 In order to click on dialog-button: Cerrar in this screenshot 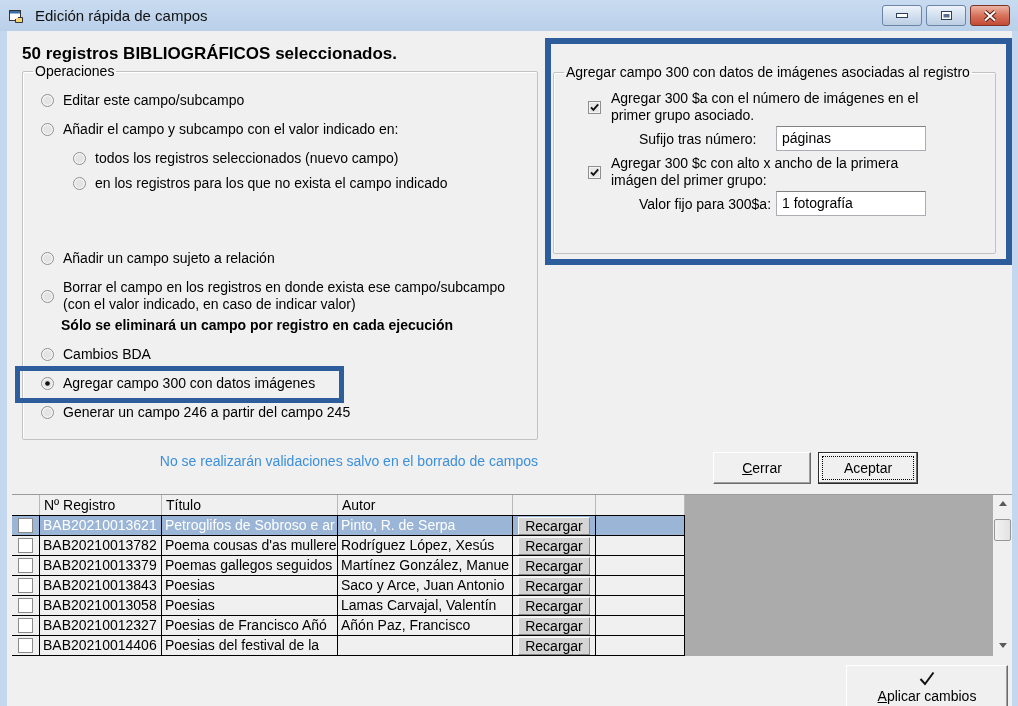, I will do `click(762, 468)`.